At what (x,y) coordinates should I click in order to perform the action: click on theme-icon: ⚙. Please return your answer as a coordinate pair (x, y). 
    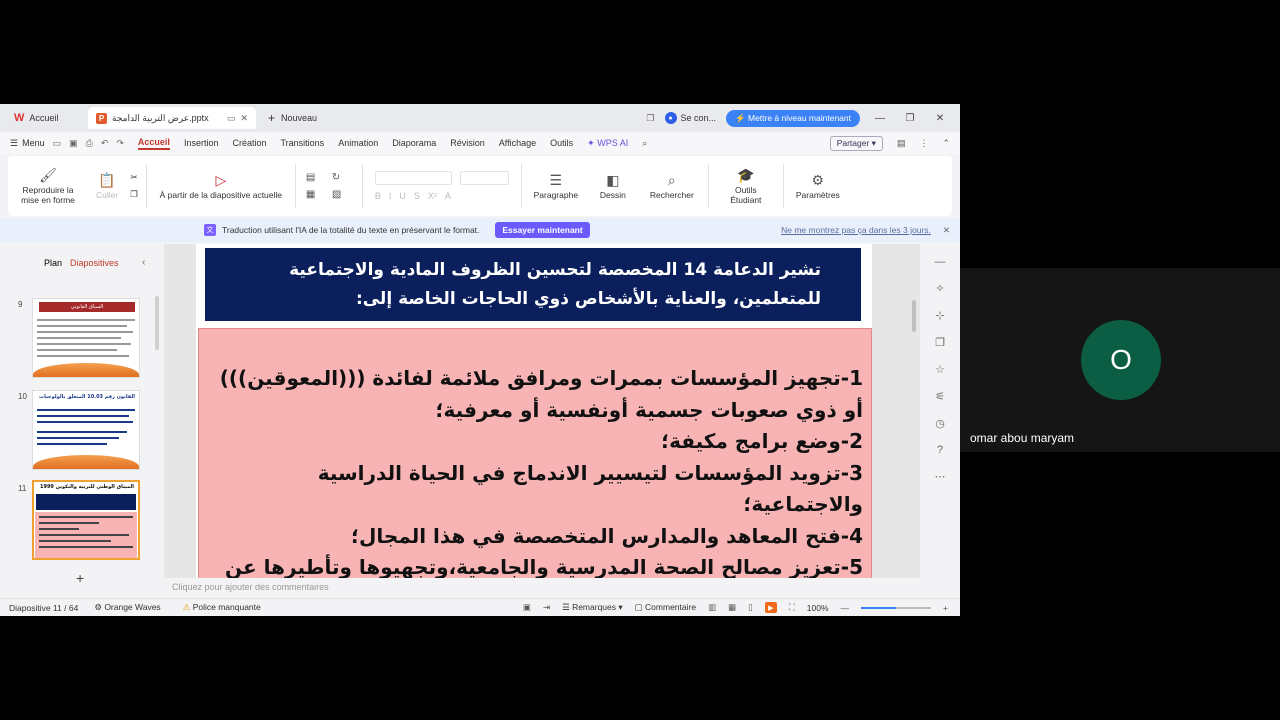
    Looking at the image, I should click on (98, 607).